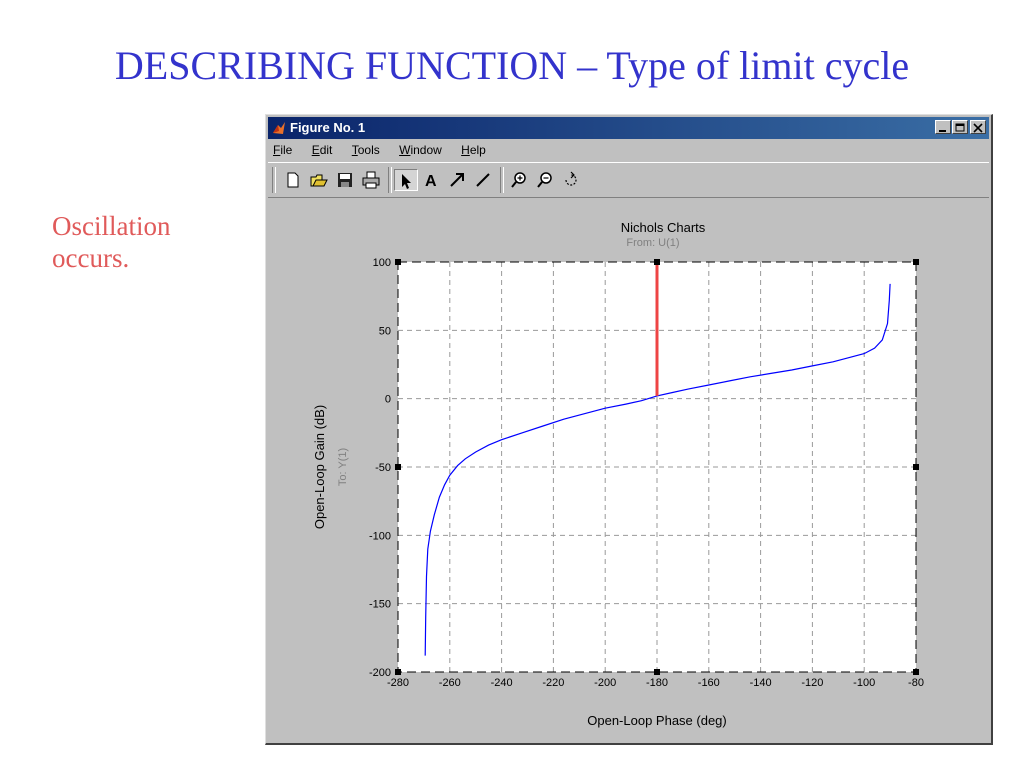  I want to click on y-output-label: To: Y(1), so click(343, 467).